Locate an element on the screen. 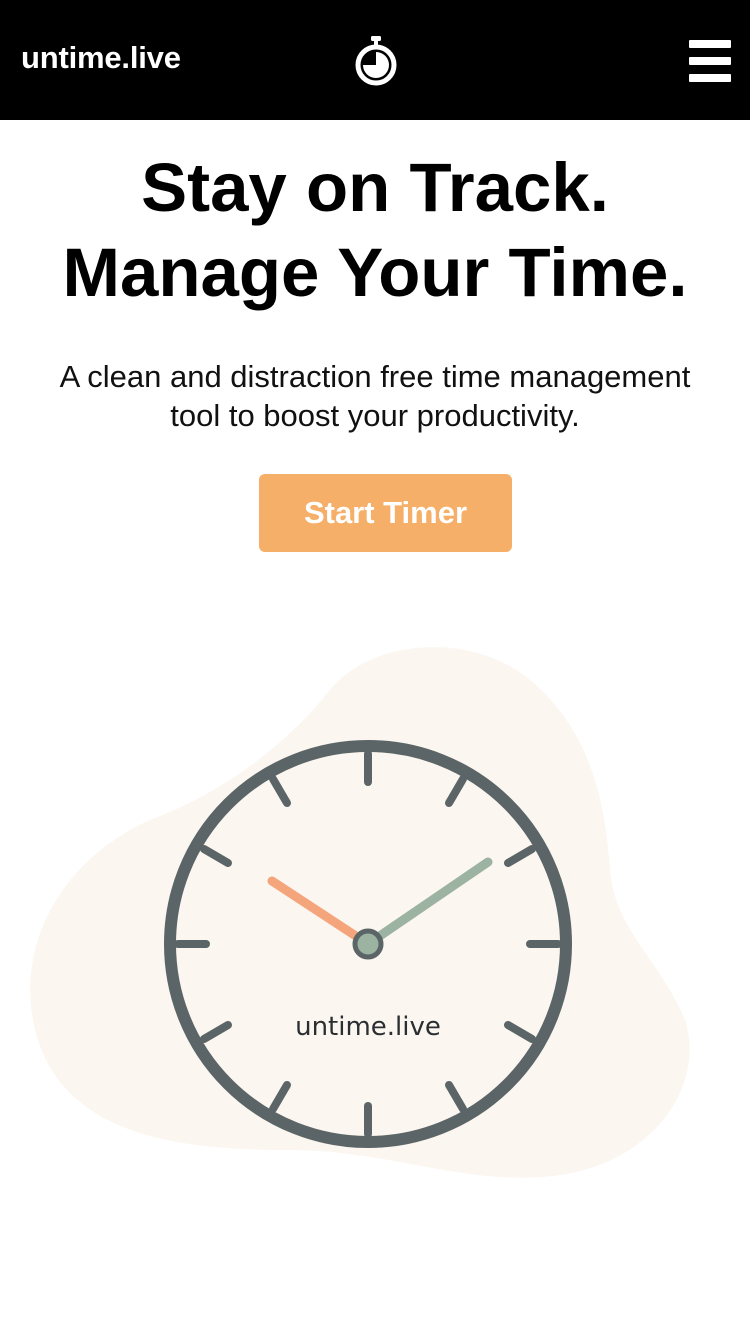 Image resolution: width=750 pixels, height=1334 pixels. hamburger-menu-icon is located at coordinates (711, 61).